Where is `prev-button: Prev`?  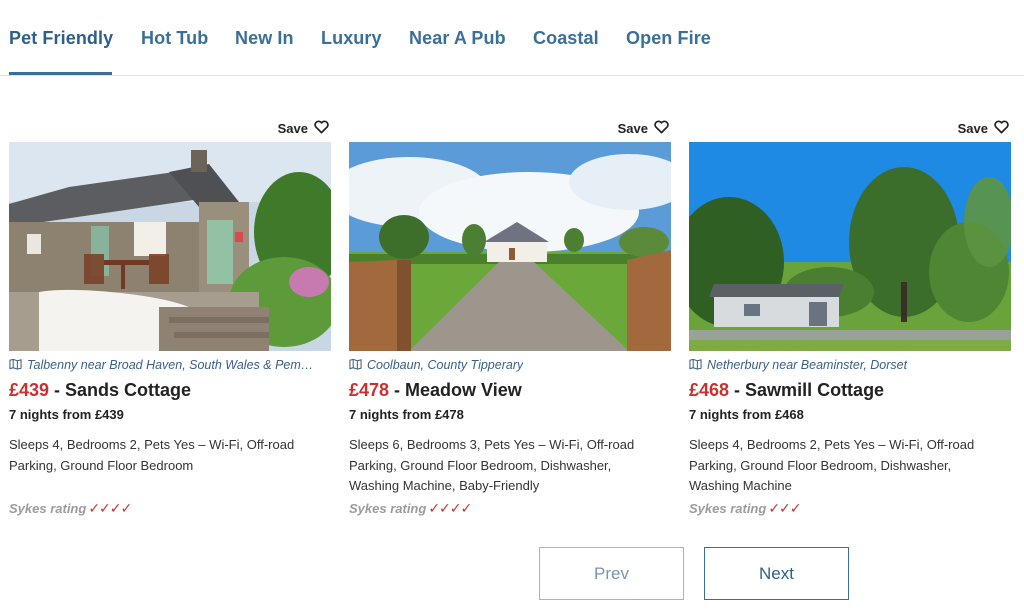
prev-button: Prev is located at coordinates (611, 573).